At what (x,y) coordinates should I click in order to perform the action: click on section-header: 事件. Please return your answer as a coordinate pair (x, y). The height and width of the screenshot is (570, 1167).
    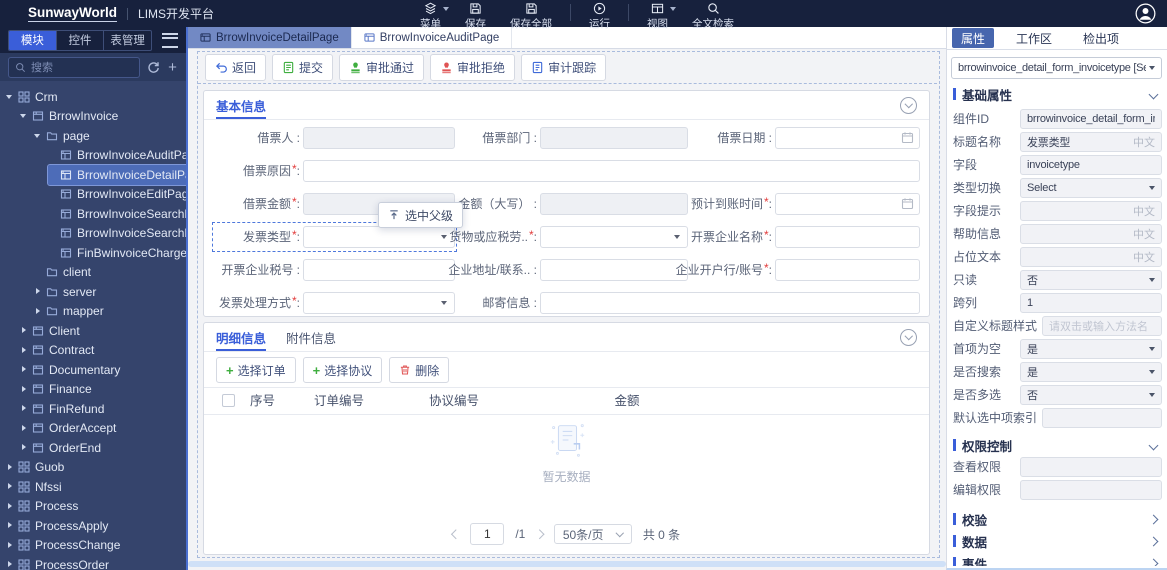
    Looking at the image, I should click on (1057, 559).